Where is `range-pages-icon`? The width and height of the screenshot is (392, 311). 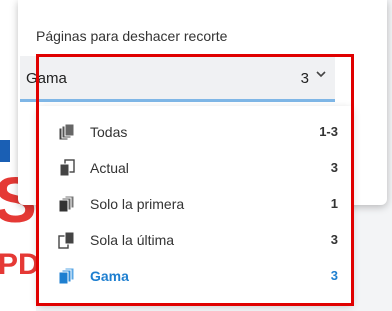
range-pages-icon is located at coordinates (66, 276).